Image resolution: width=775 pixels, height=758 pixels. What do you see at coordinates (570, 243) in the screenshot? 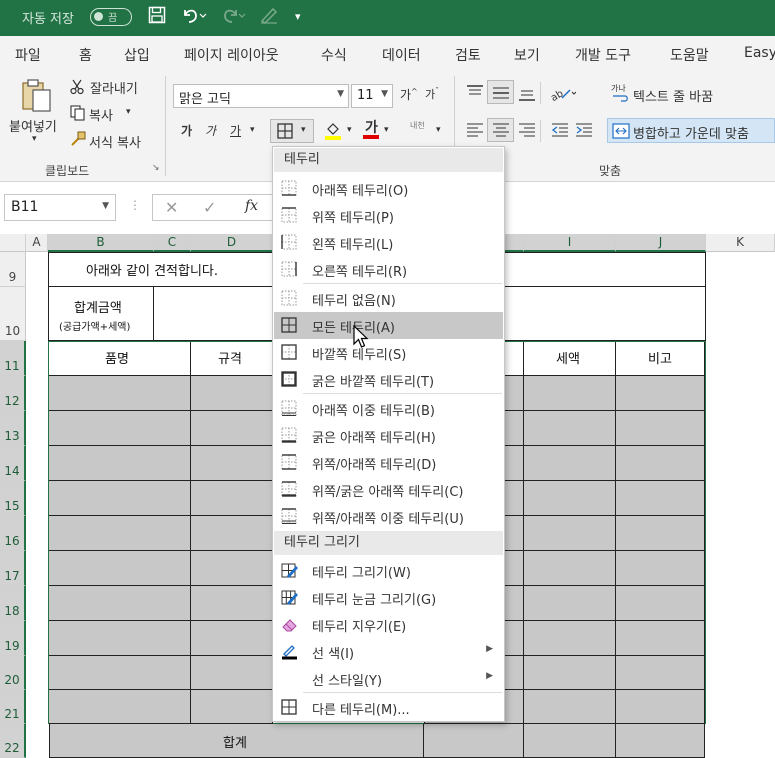
I see `col-header-i: I` at bounding box center [570, 243].